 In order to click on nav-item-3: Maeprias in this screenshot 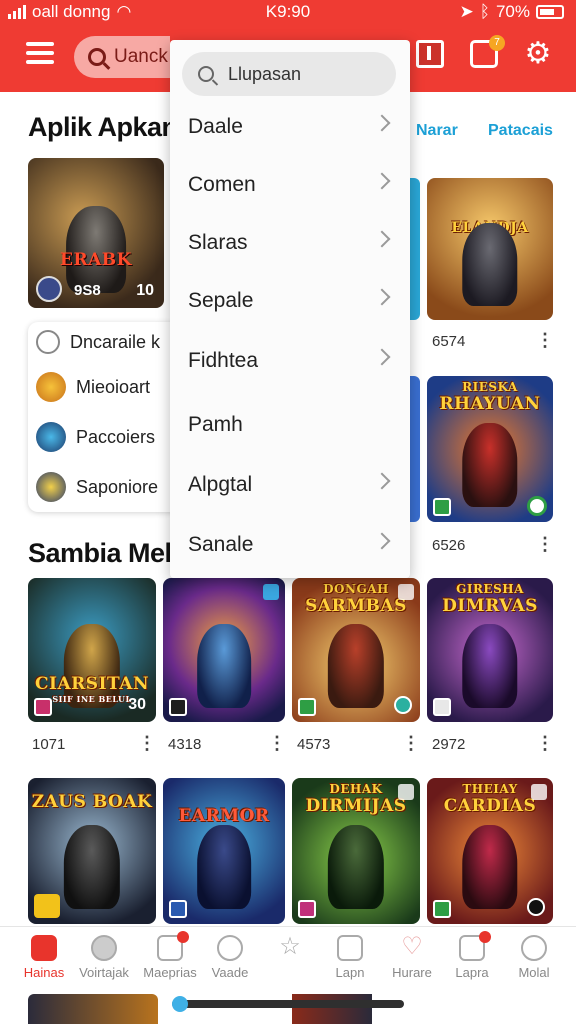, I will do `click(170, 955)`.